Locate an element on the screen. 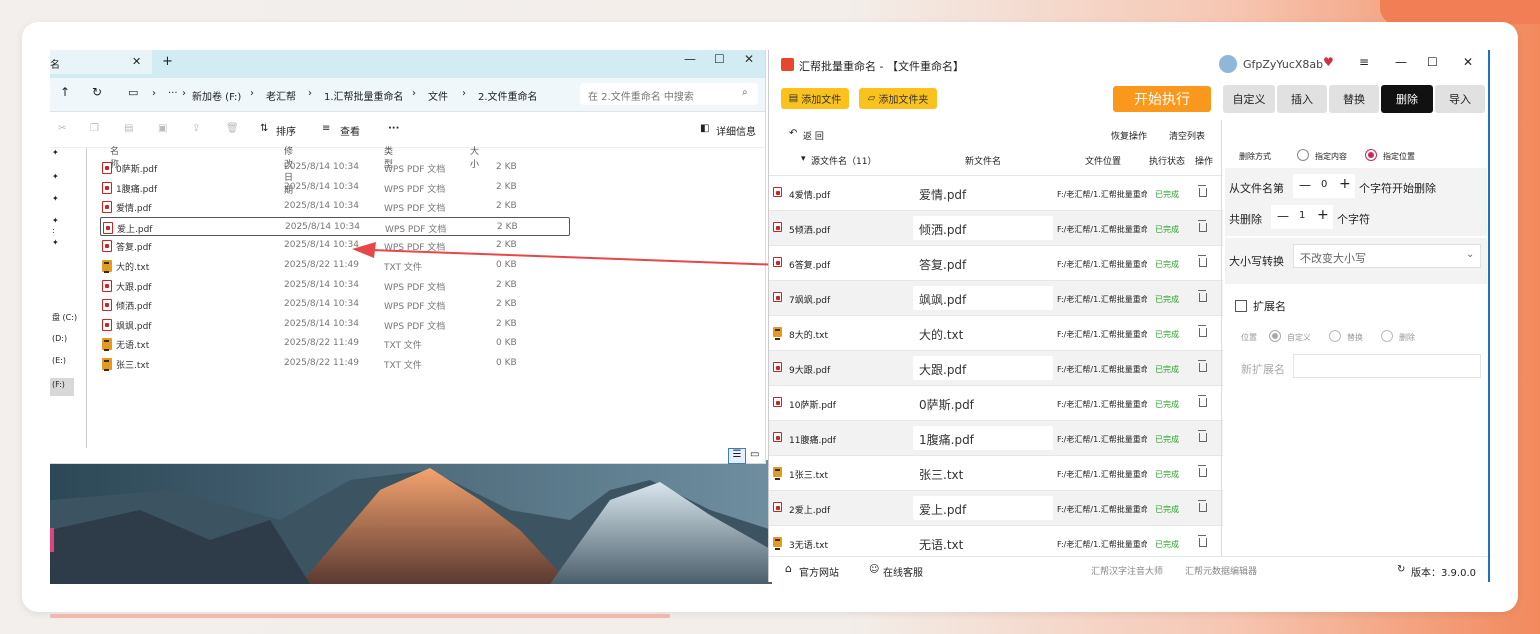 Image resolution: width=1540 pixels, height=634 pixels. table-row: 4爱情.pdf 爱情.pdf F:/老汇帮/1.汇帮批量重命 已完成 is located at coordinates (996, 193).